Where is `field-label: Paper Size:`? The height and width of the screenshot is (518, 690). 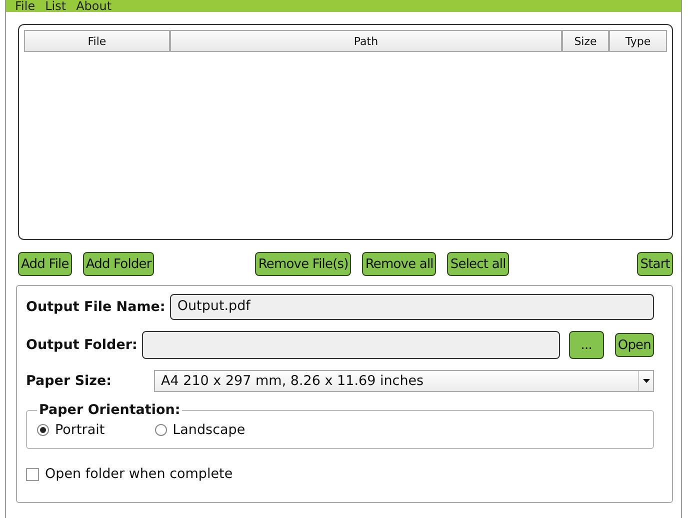
field-label: Paper Size: is located at coordinates (69, 381).